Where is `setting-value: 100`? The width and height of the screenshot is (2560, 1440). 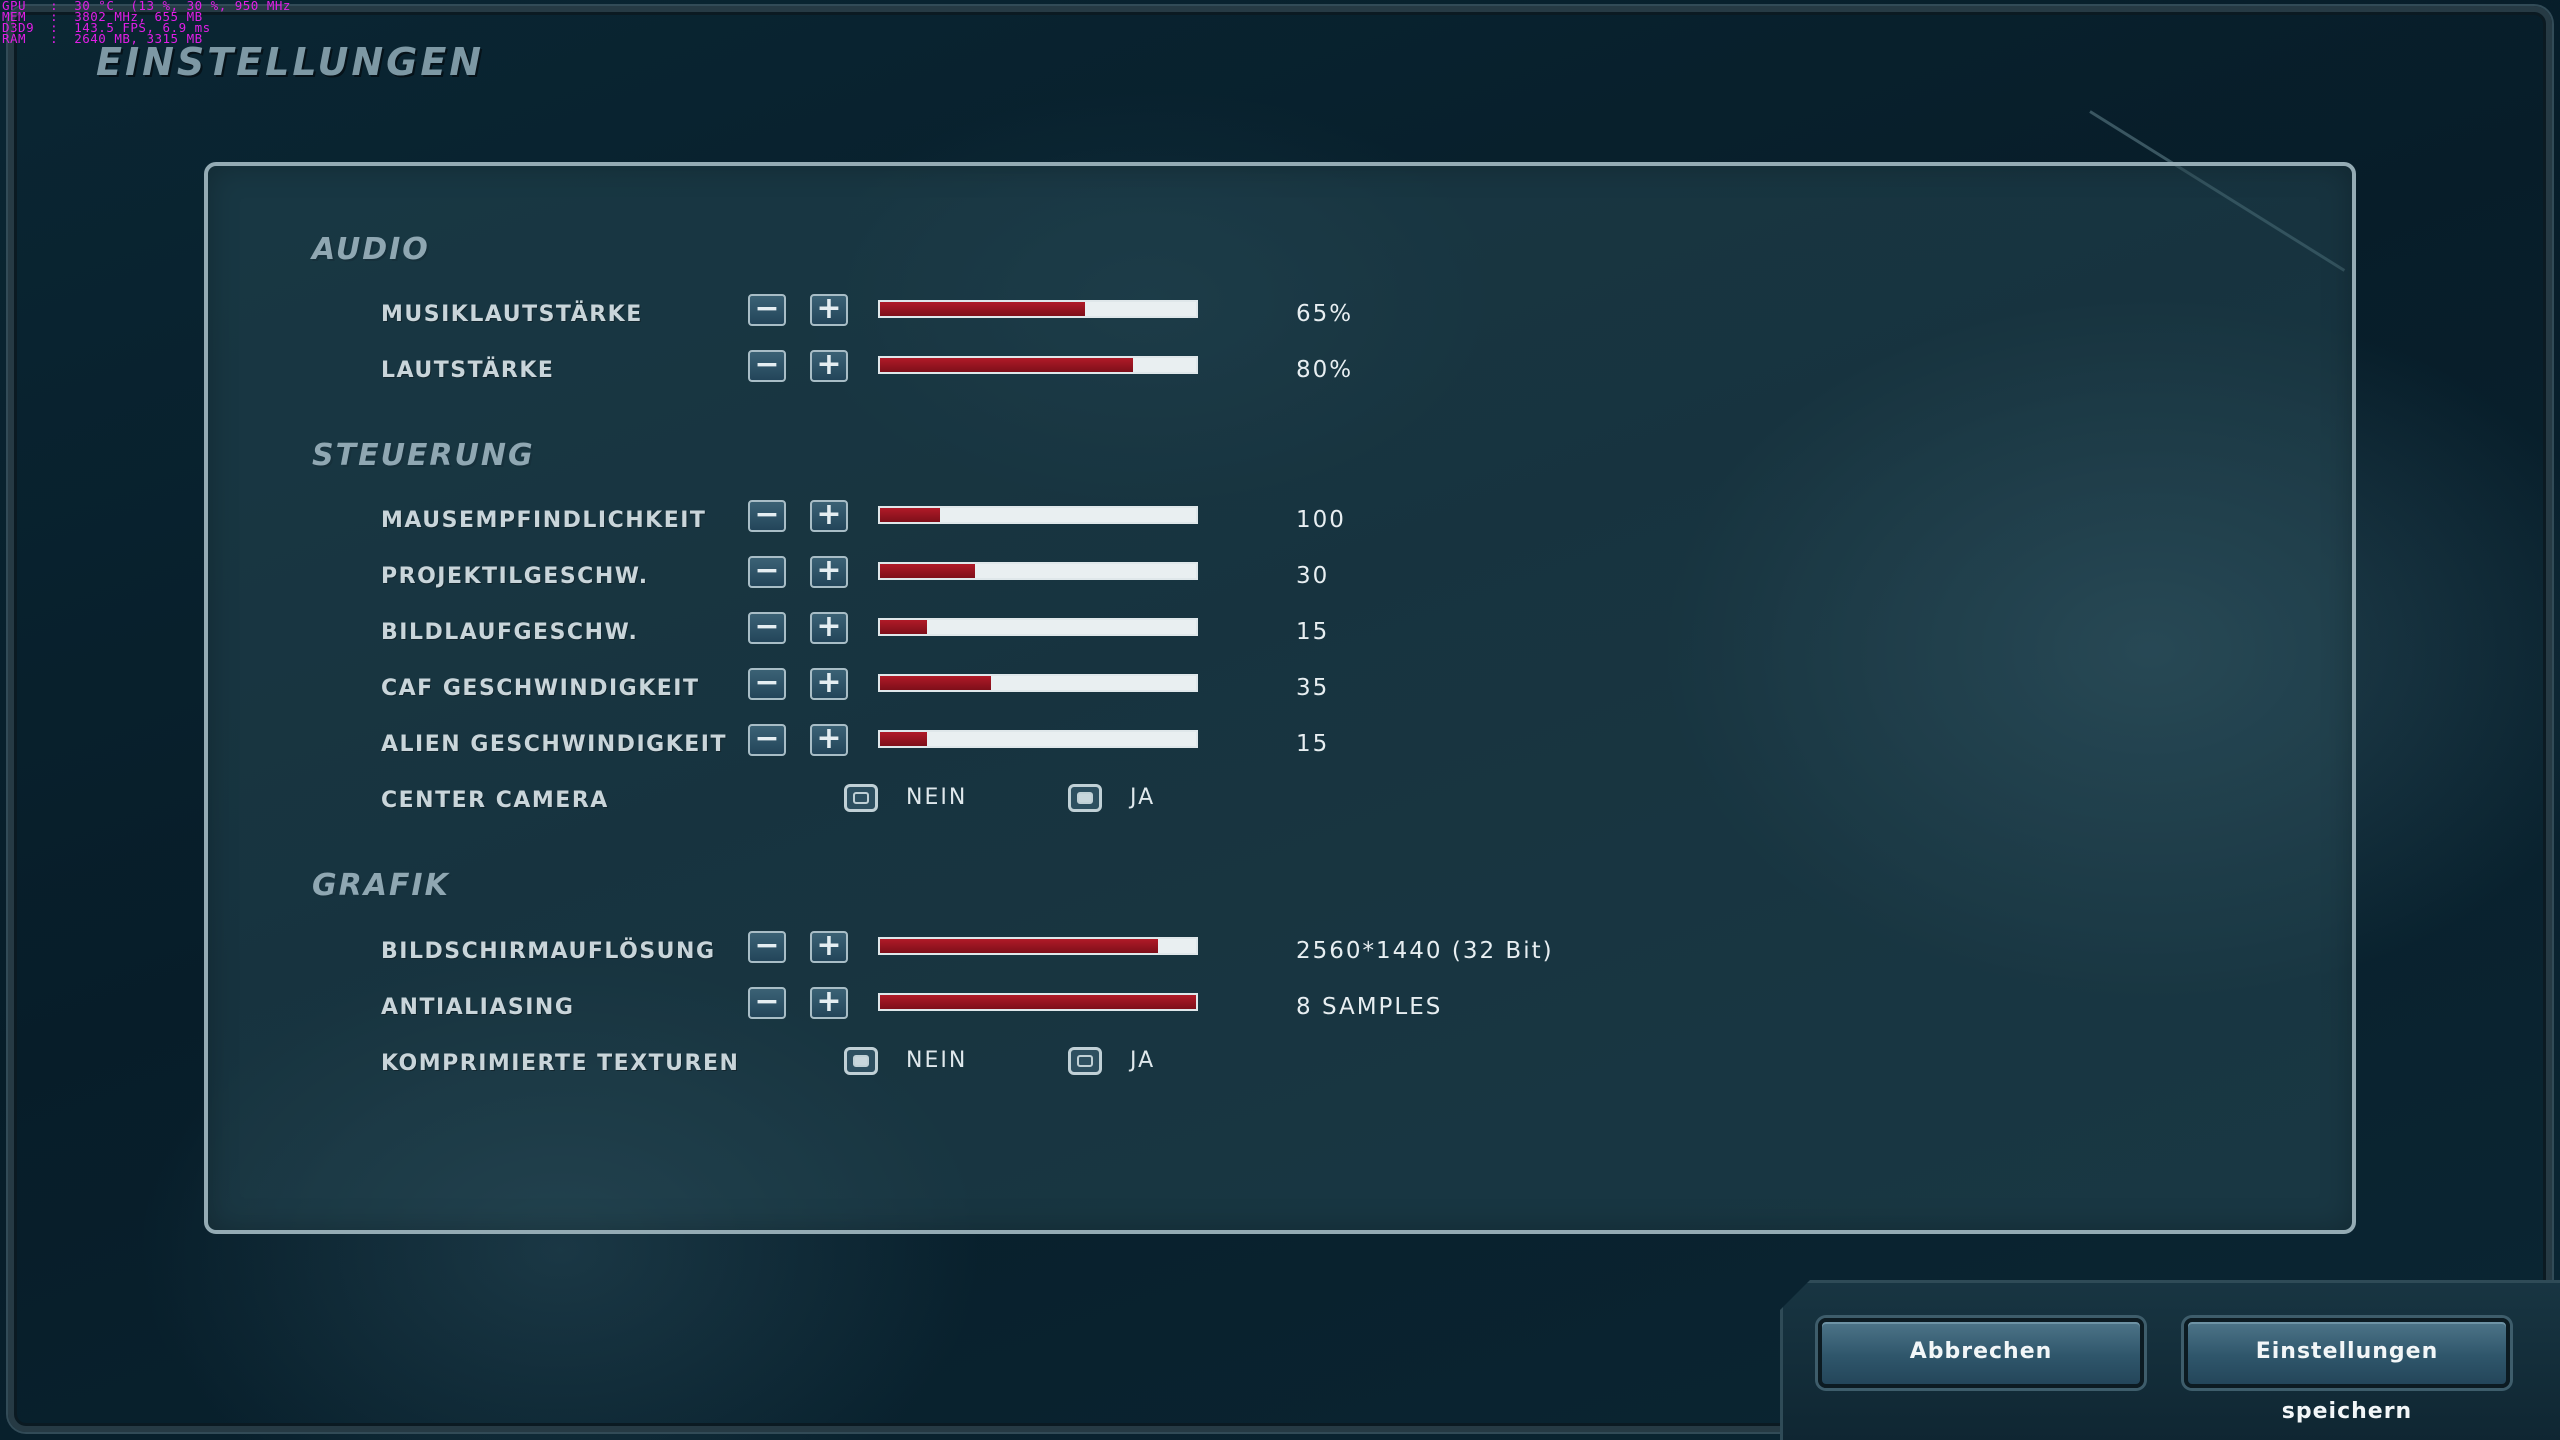
setting-value: 100 is located at coordinates (1321, 520).